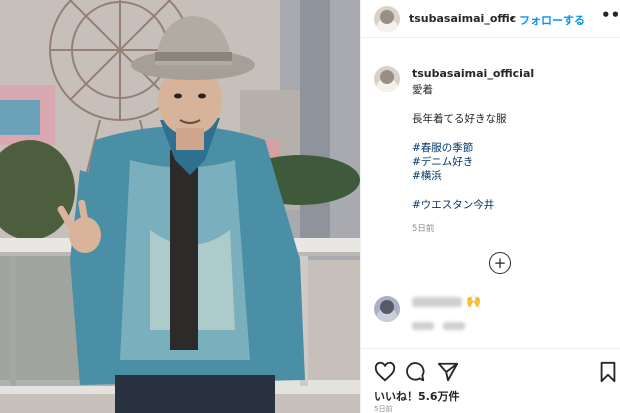 This screenshot has height=413, width=620. I want to click on bookmark-icon, so click(608, 372).